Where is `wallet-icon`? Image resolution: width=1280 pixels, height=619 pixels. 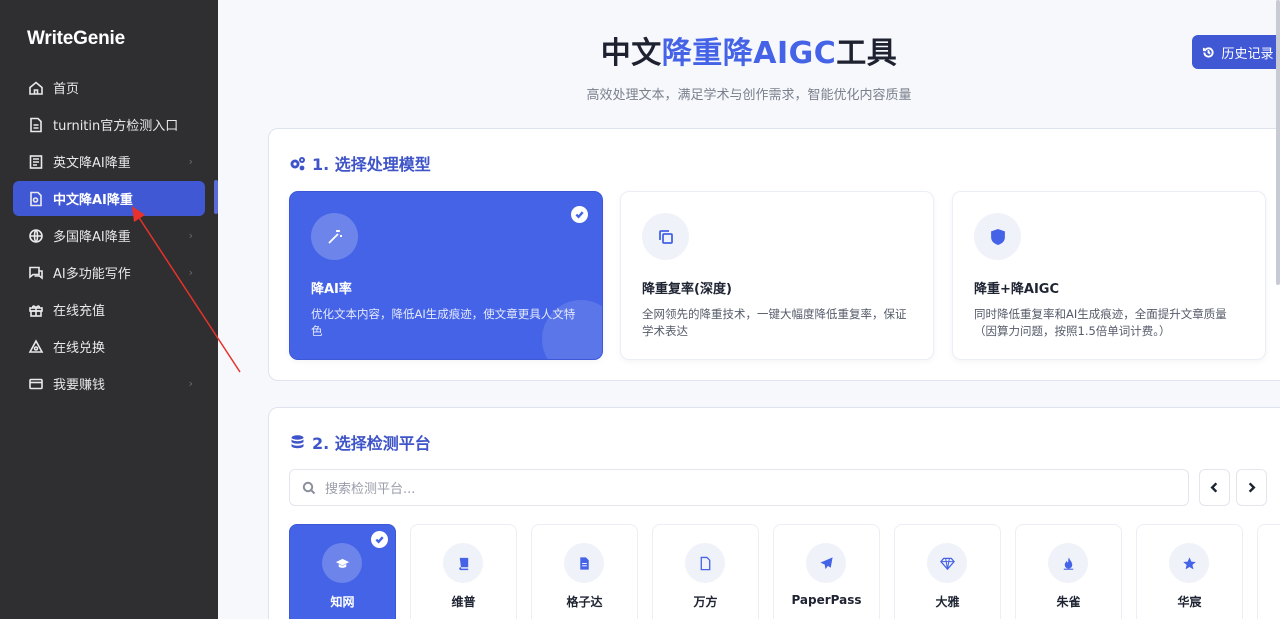 wallet-icon is located at coordinates (36, 384).